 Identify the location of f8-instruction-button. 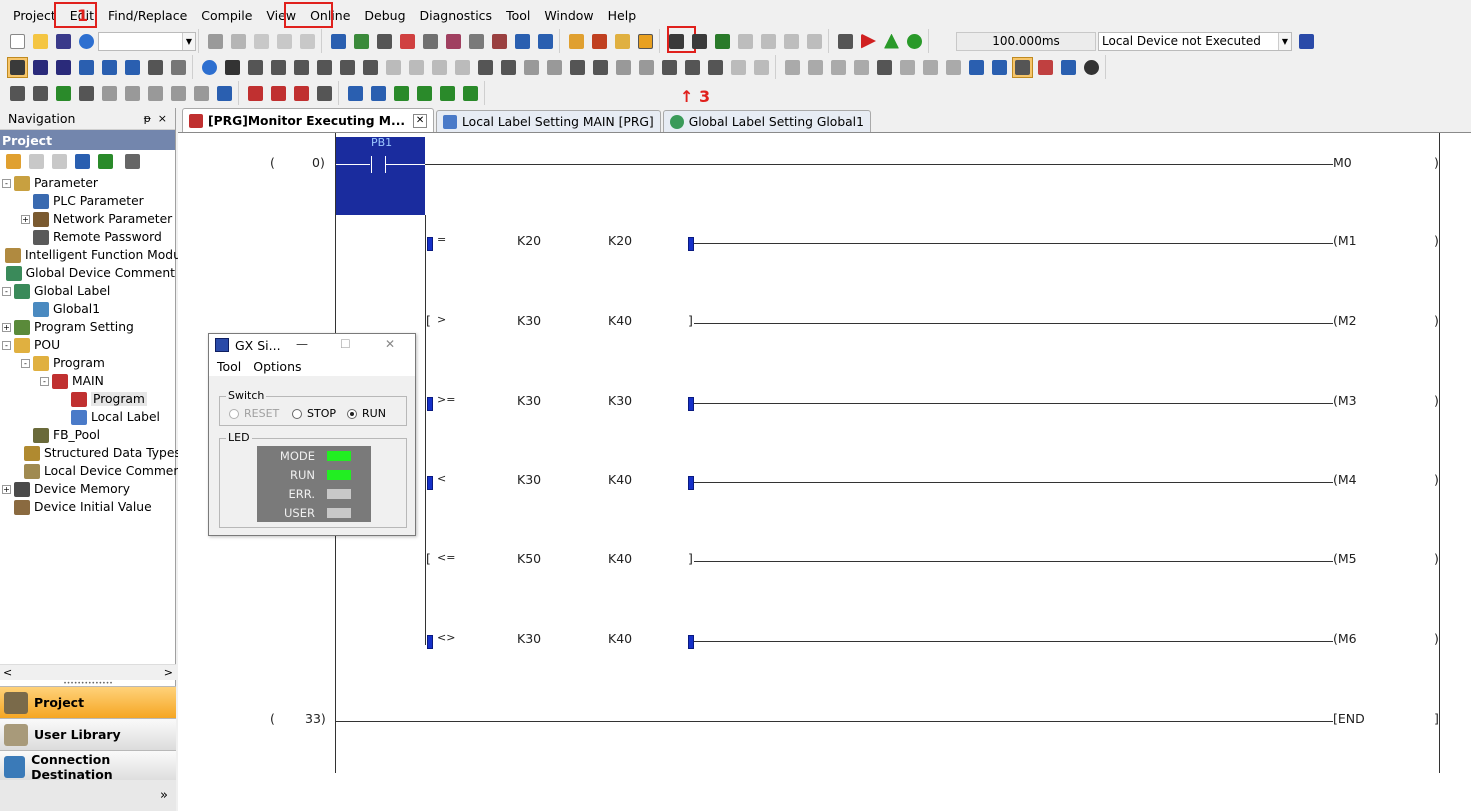
(370, 67).